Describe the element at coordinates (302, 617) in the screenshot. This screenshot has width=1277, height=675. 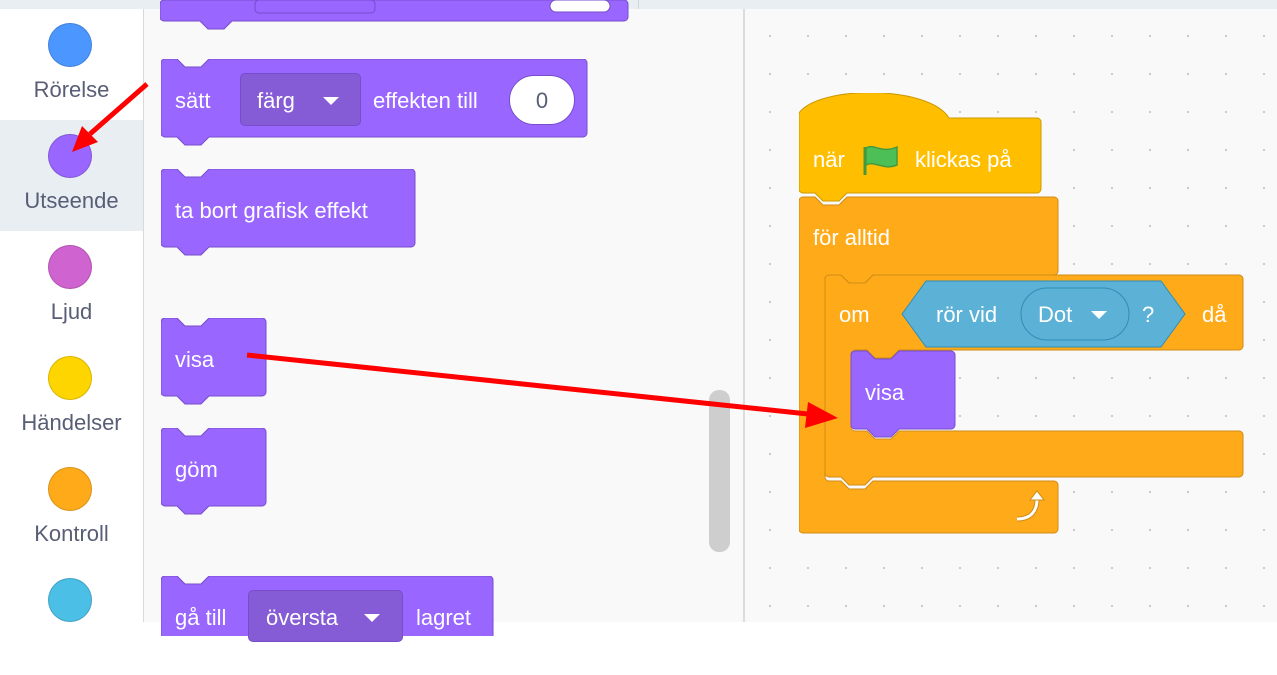
I see `layer-dropdown-value: översta` at that location.